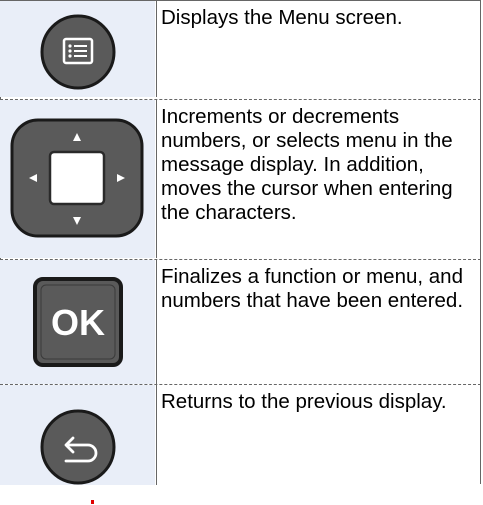  I want to click on ok-button-icon: OK, so click(78, 322).